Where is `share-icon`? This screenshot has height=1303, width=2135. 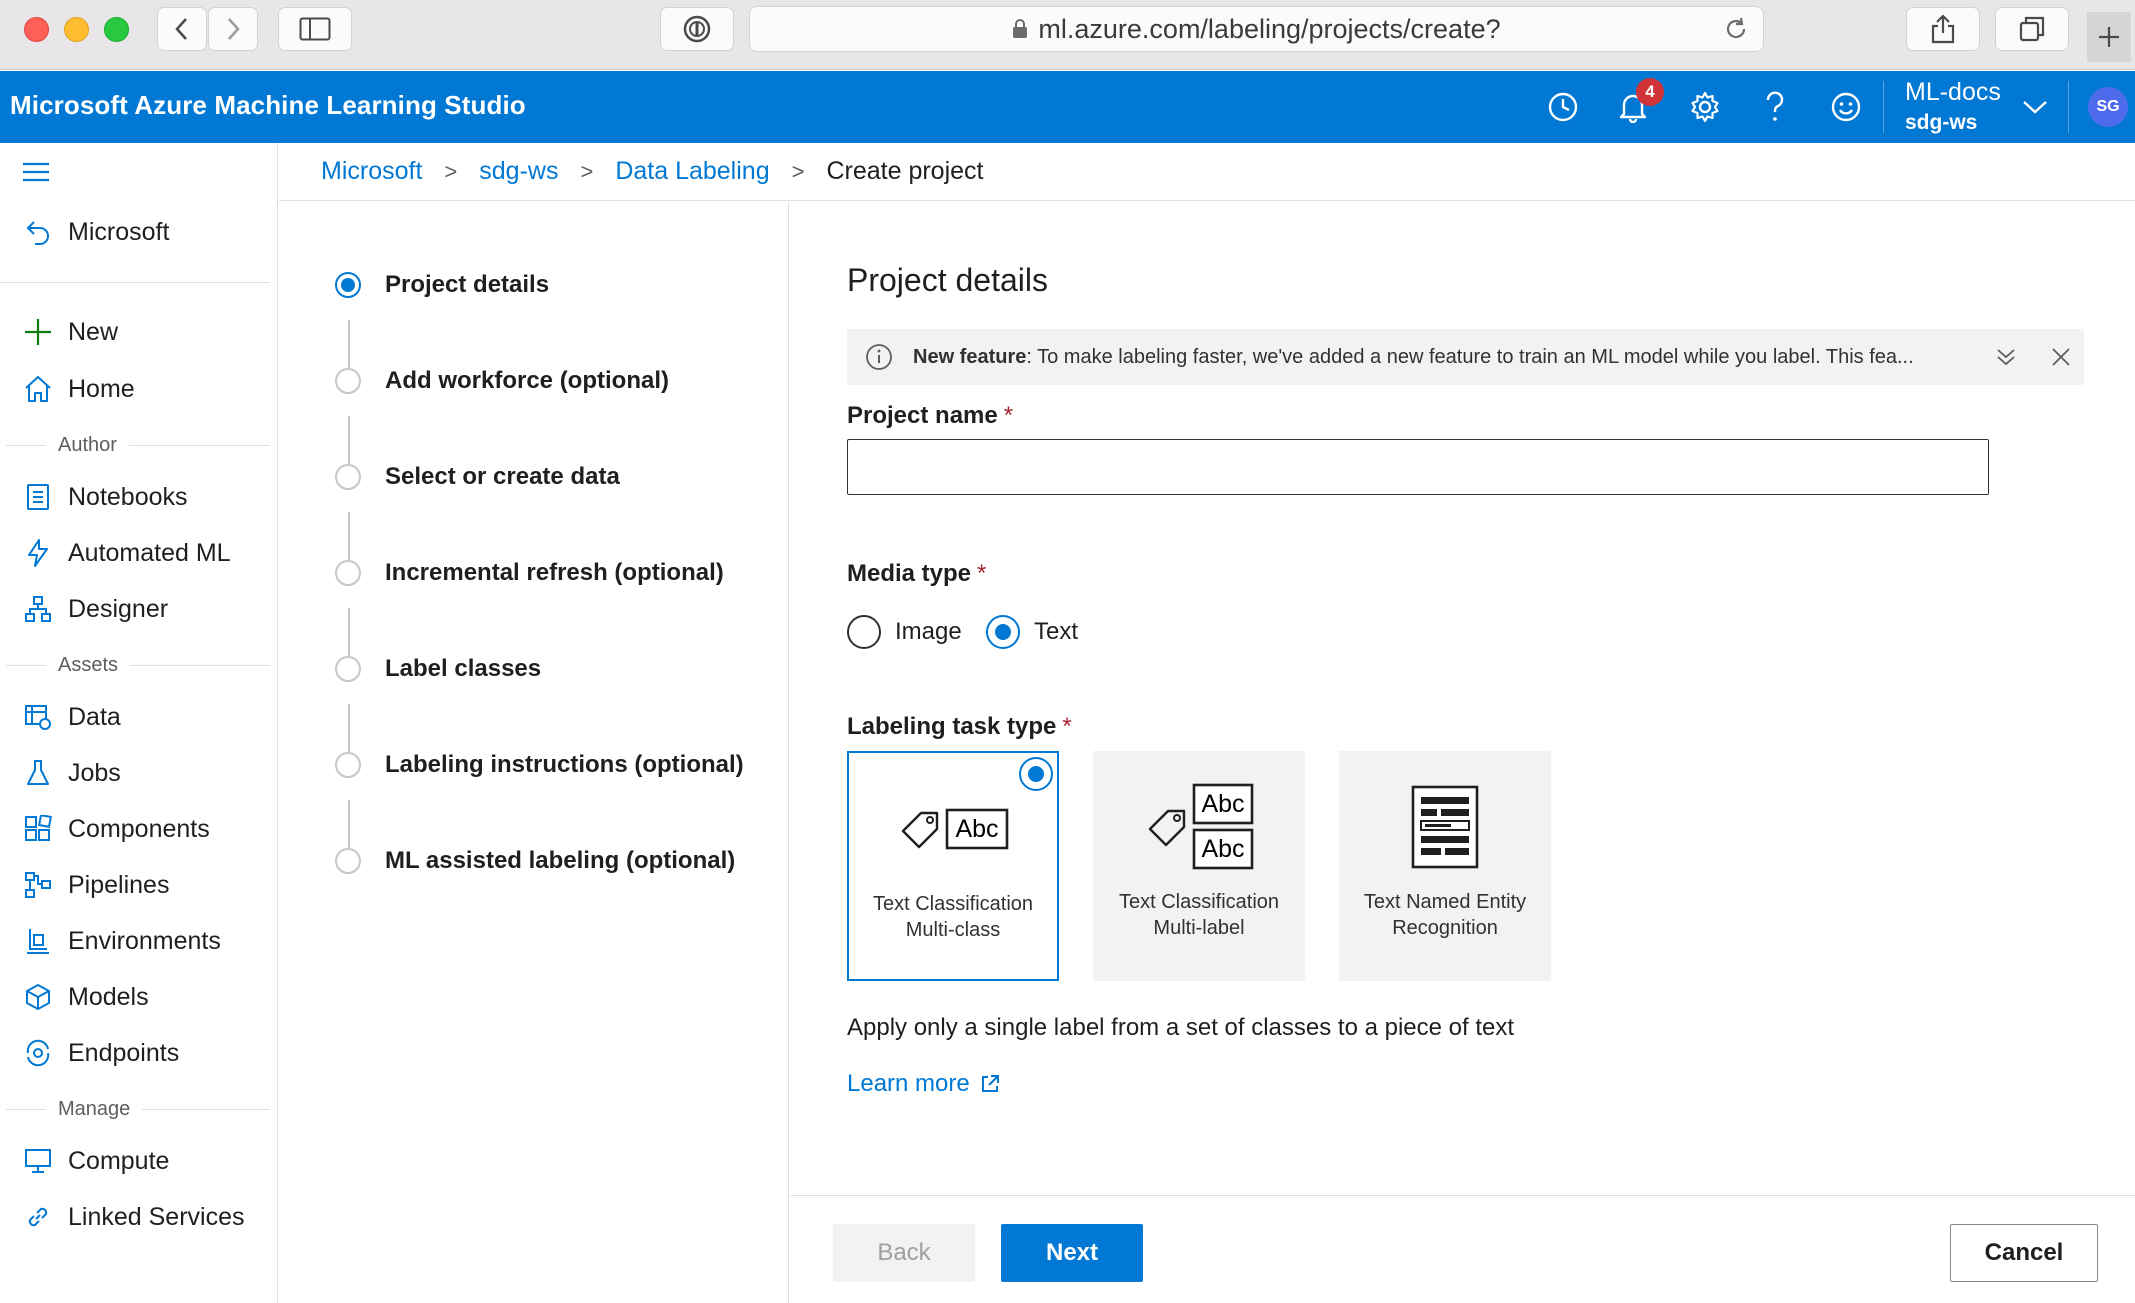 share-icon is located at coordinates (1943, 29).